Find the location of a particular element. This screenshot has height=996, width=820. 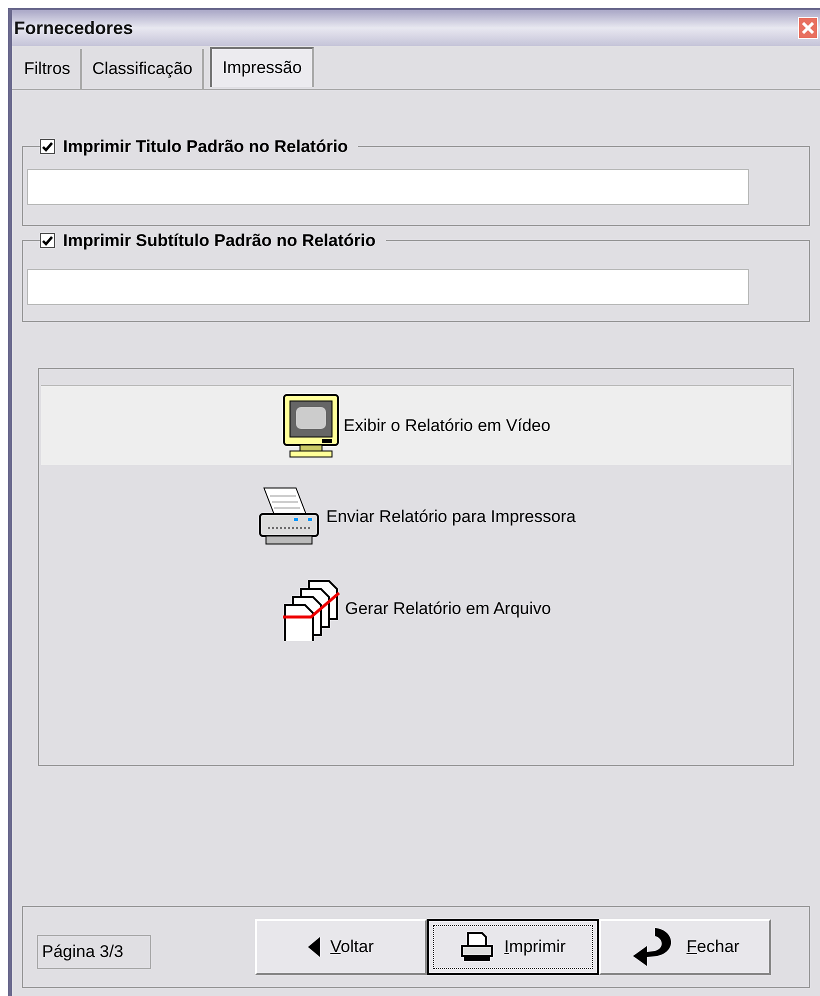

checkbox-label: Imprimir Subtítulo Padrão no Relatório is located at coordinates (219, 241).